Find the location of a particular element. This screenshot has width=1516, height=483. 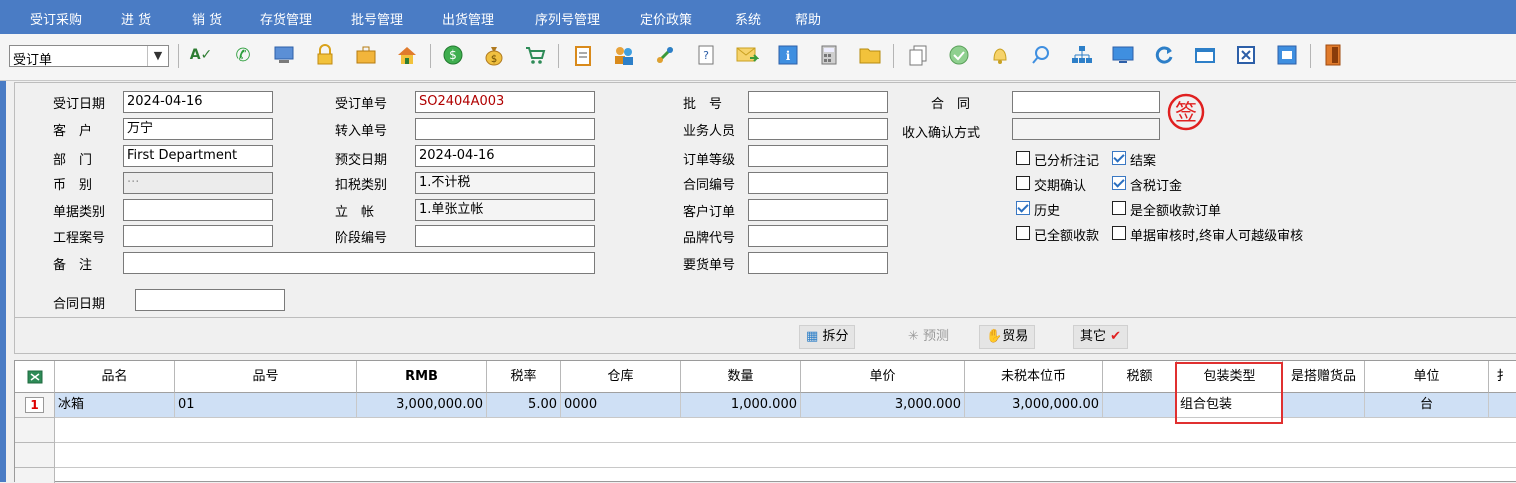

chevron-down-icon: ▼ is located at coordinates (157, 56).